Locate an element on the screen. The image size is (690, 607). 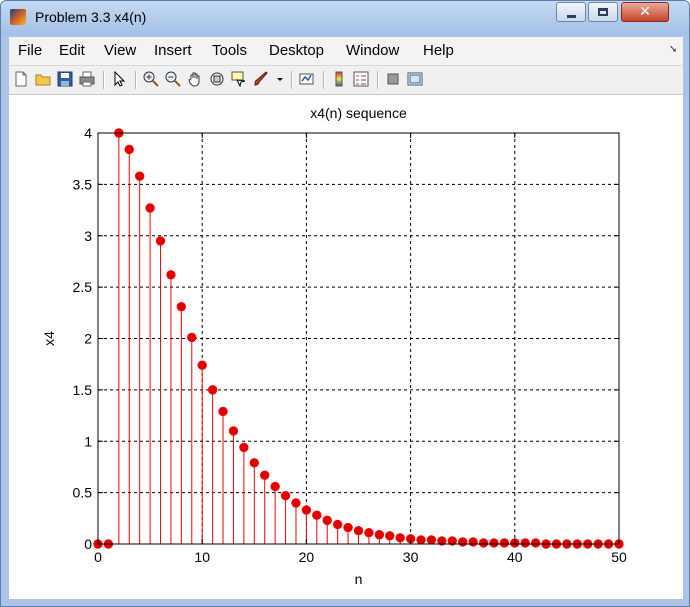
new-figure-icon is located at coordinates (21, 79).